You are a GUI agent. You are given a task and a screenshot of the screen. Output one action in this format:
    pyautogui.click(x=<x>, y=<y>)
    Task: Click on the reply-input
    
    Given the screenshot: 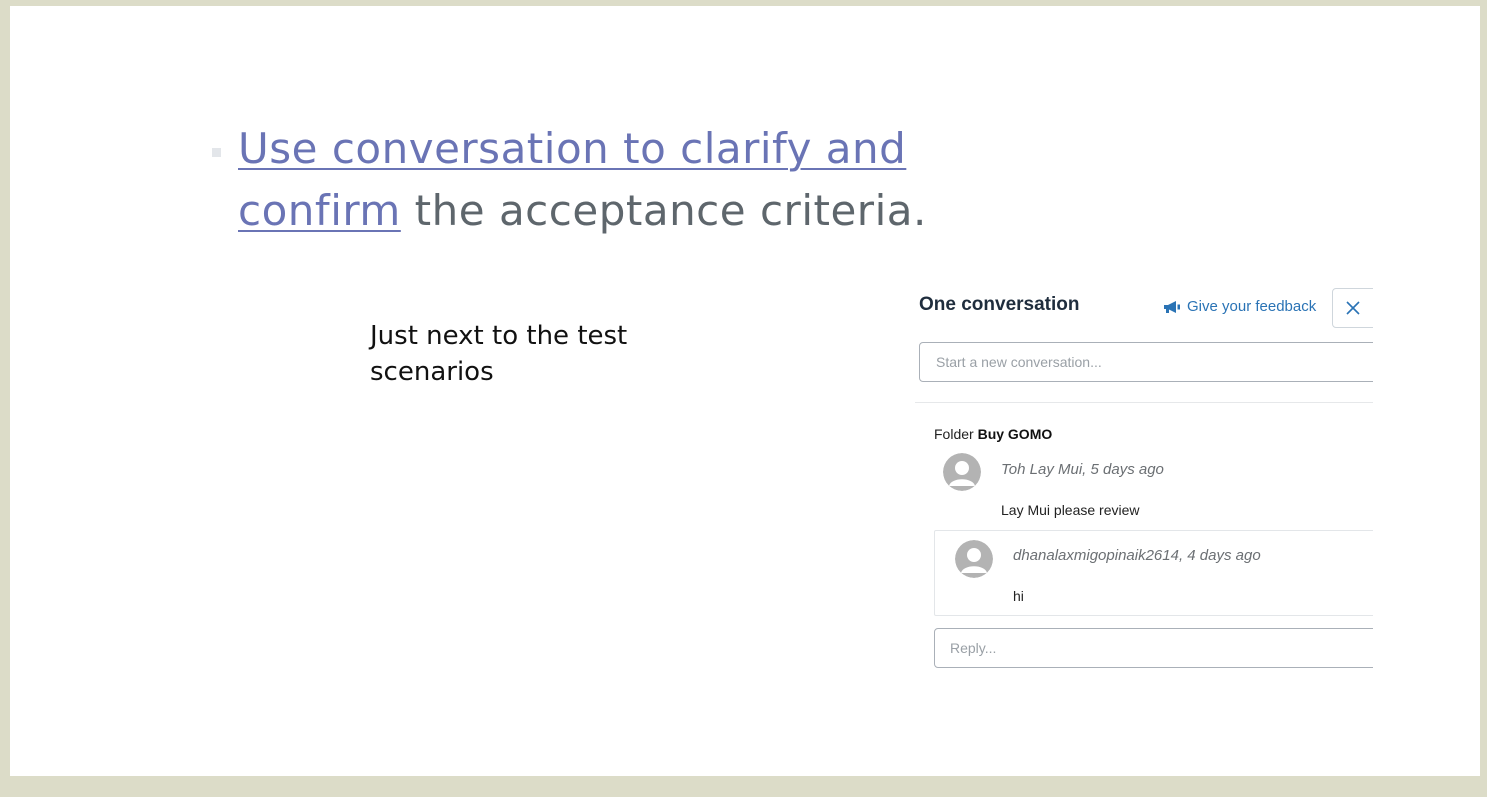 What is the action you would take?
    pyautogui.click(x=1153, y=648)
    